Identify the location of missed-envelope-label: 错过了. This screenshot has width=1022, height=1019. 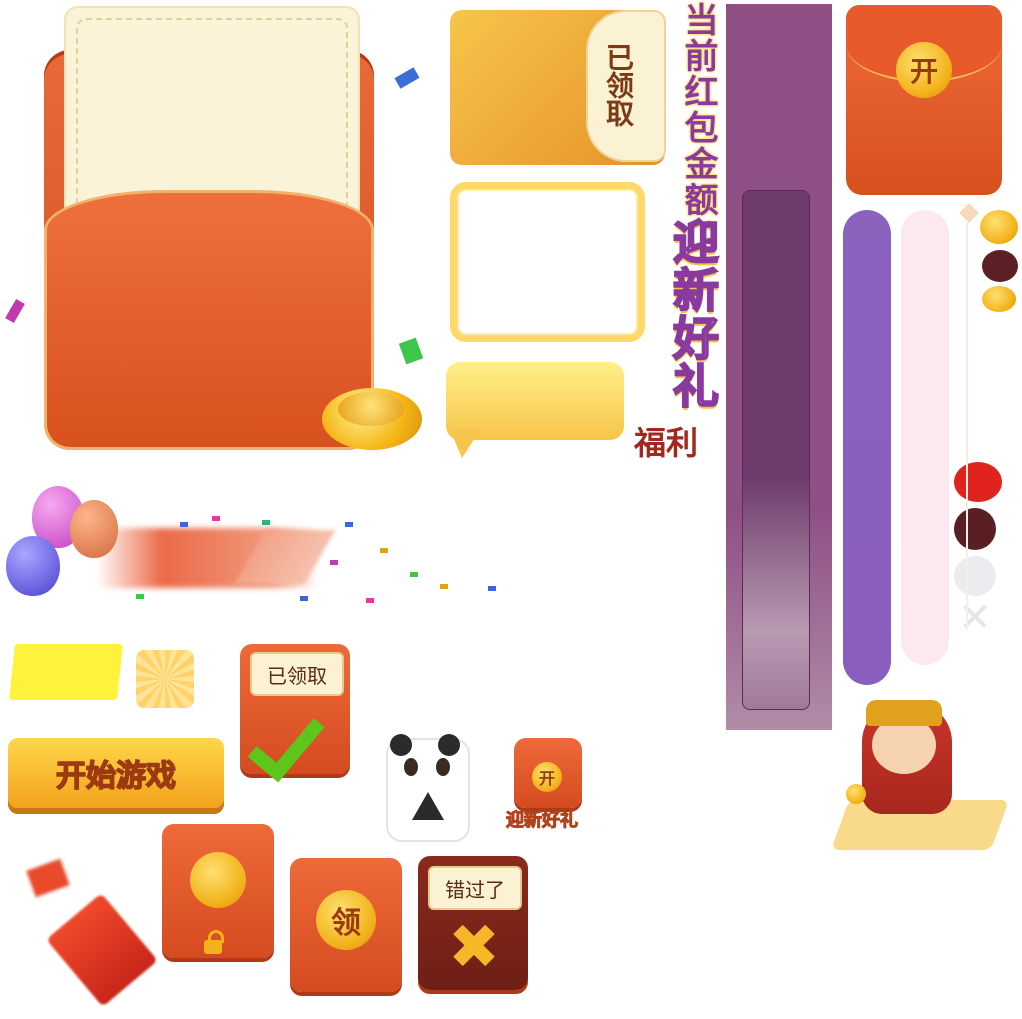
(475, 888).